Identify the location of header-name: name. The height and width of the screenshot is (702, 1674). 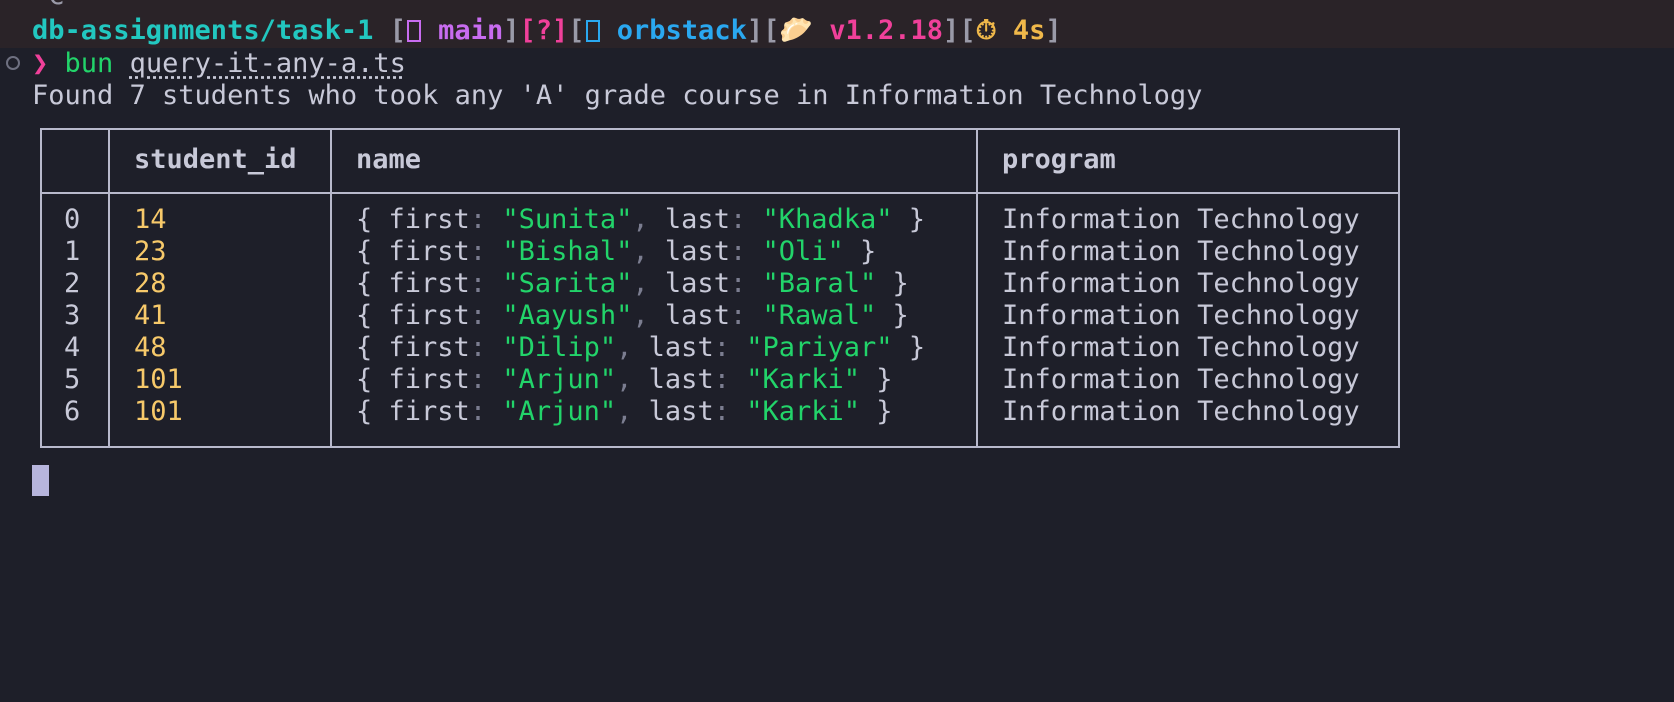
(389, 159).